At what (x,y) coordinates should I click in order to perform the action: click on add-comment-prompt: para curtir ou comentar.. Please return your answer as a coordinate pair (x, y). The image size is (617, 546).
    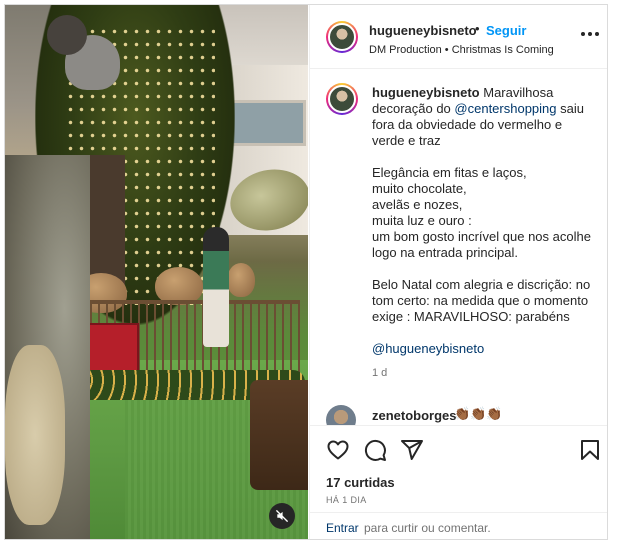
    Looking at the image, I should click on (427, 528).